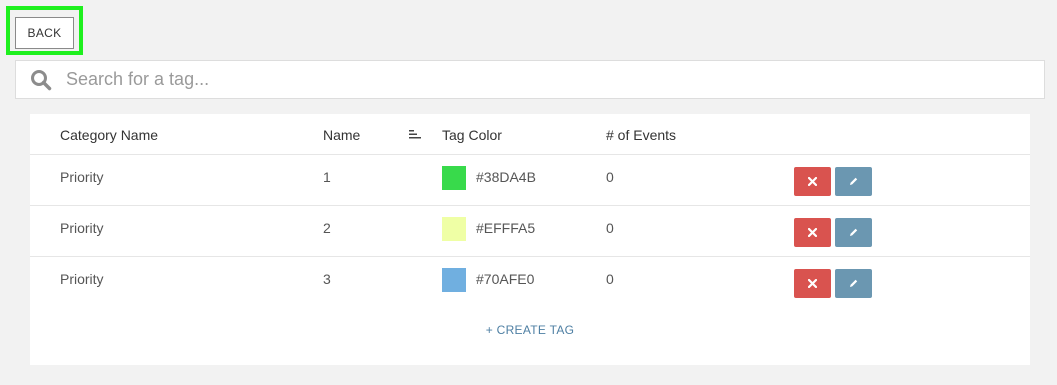  What do you see at coordinates (44, 33) in the screenshot?
I see `back-button: BACK` at bounding box center [44, 33].